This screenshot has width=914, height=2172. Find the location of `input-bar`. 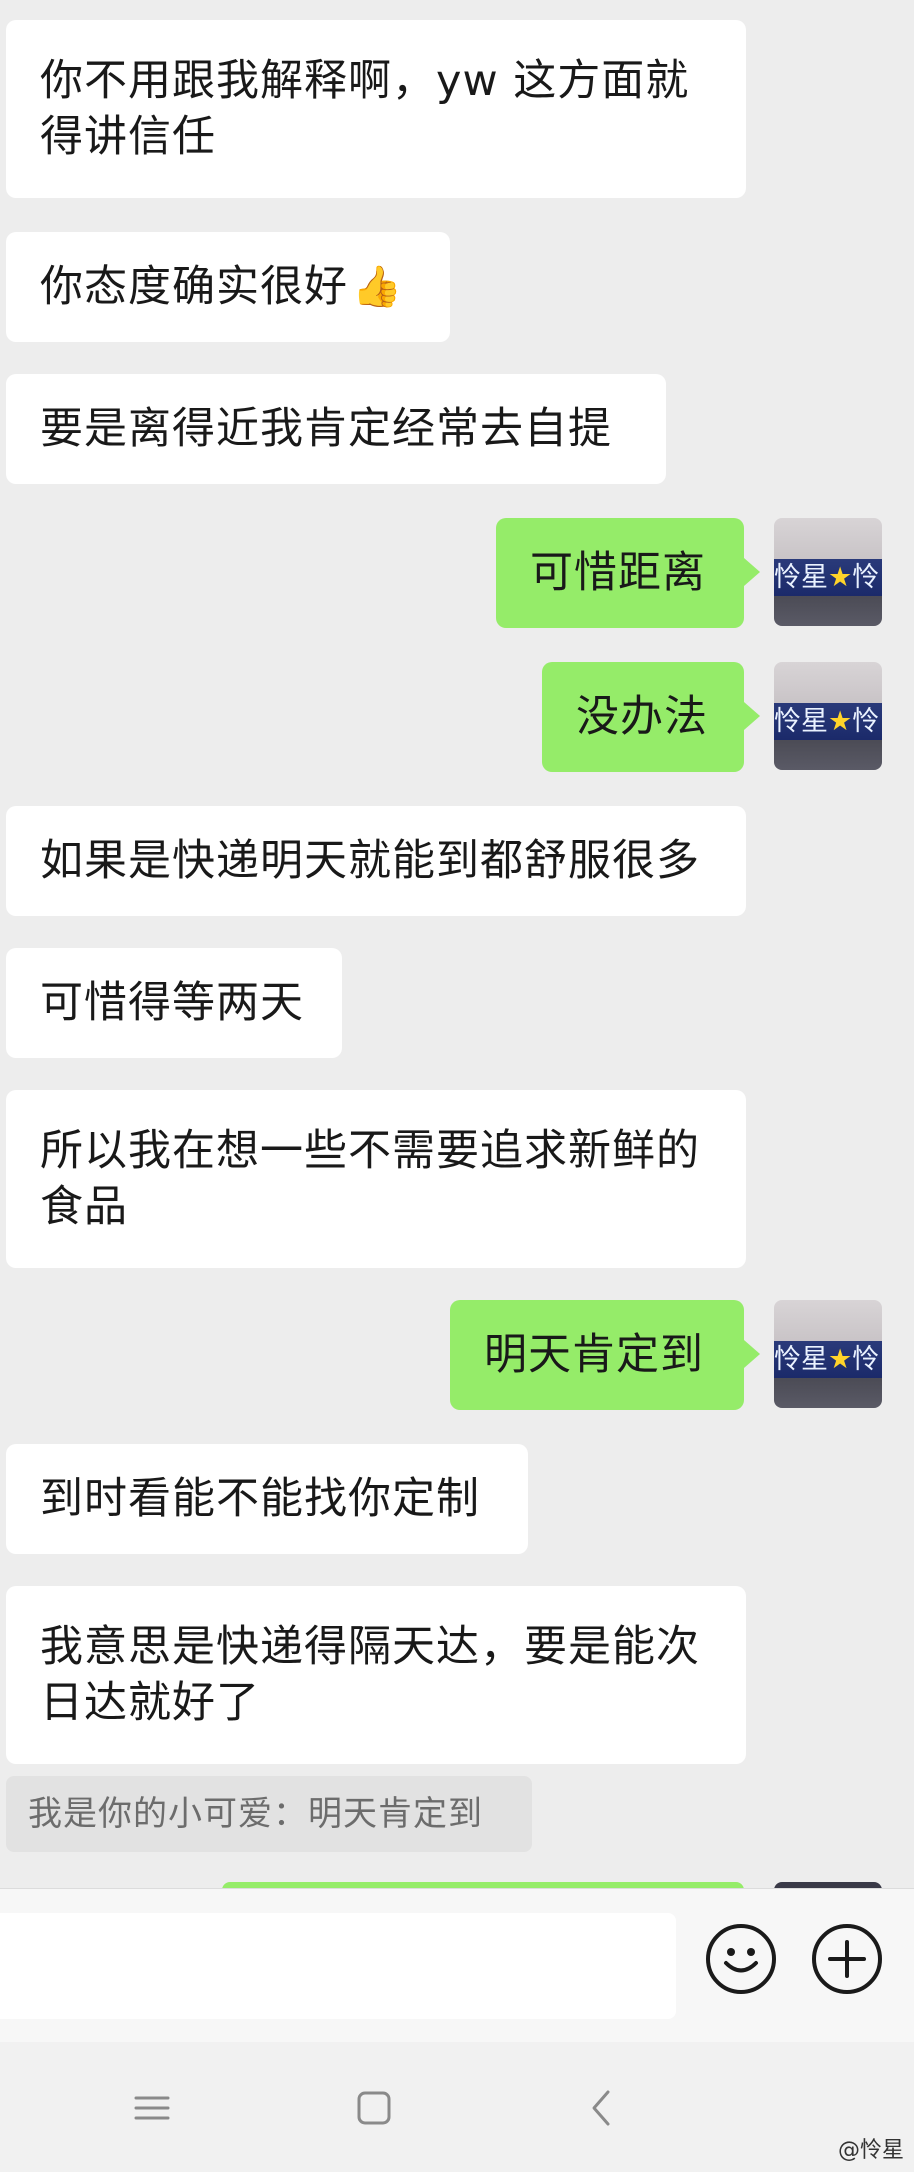

input-bar is located at coordinates (457, 1965).